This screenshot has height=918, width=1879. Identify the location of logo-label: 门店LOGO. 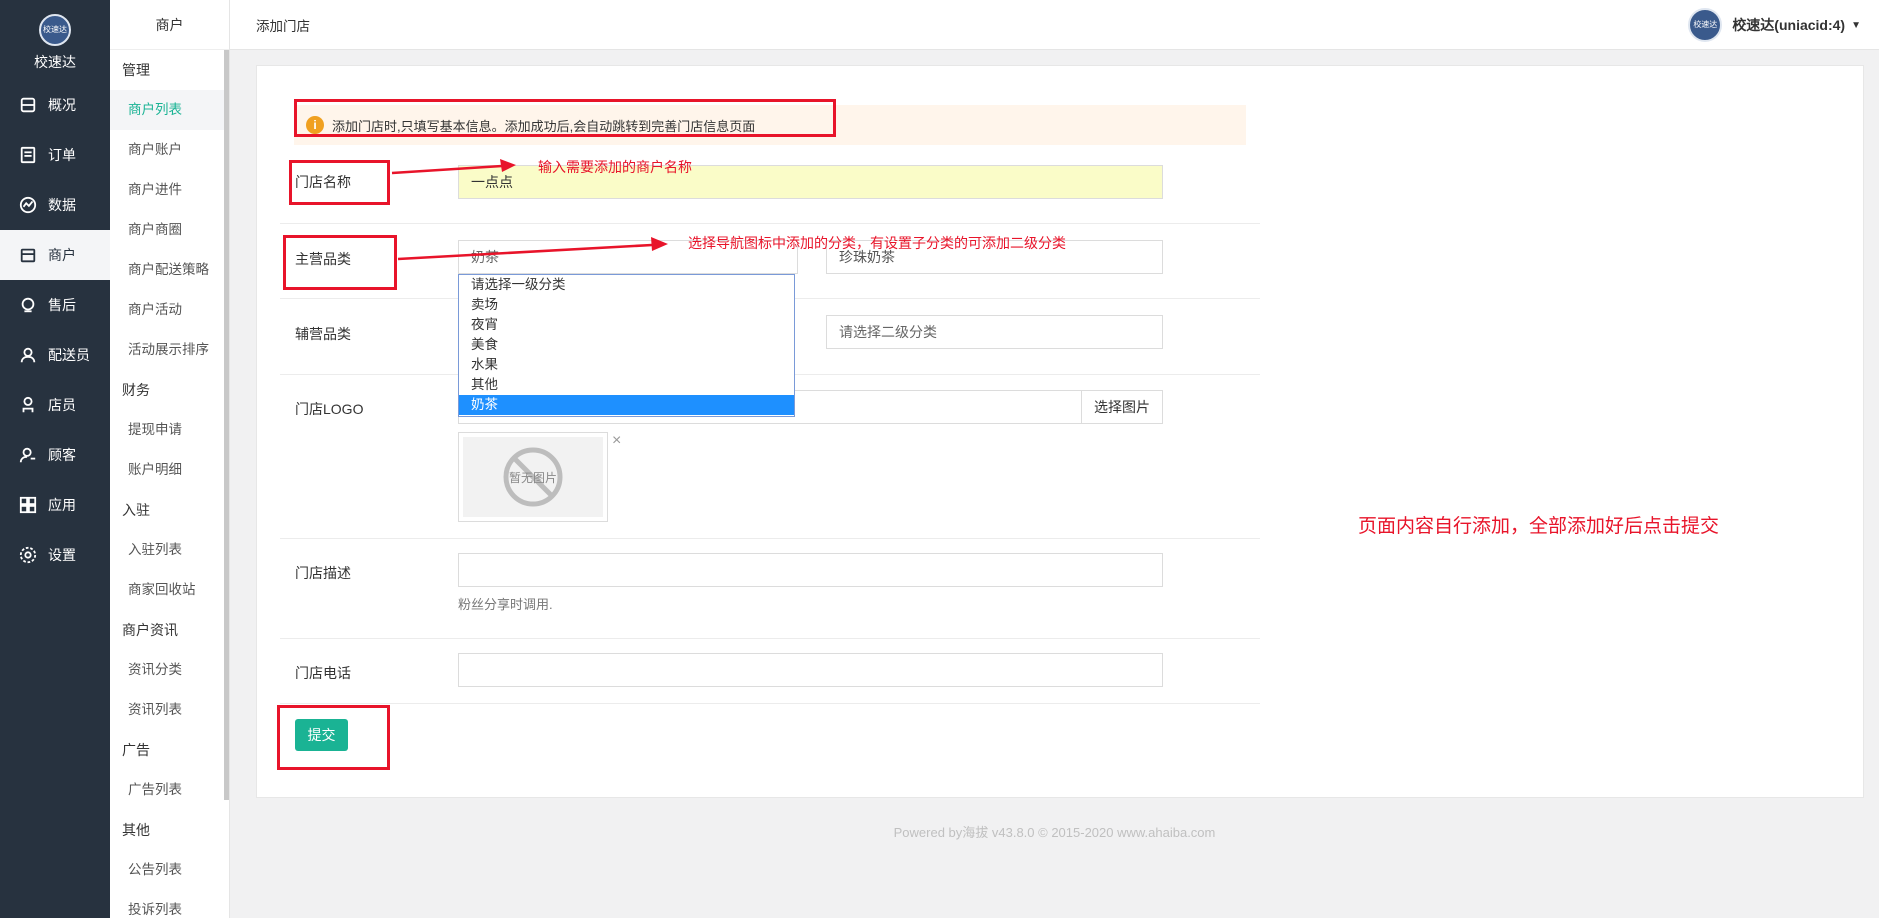
(329, 409).